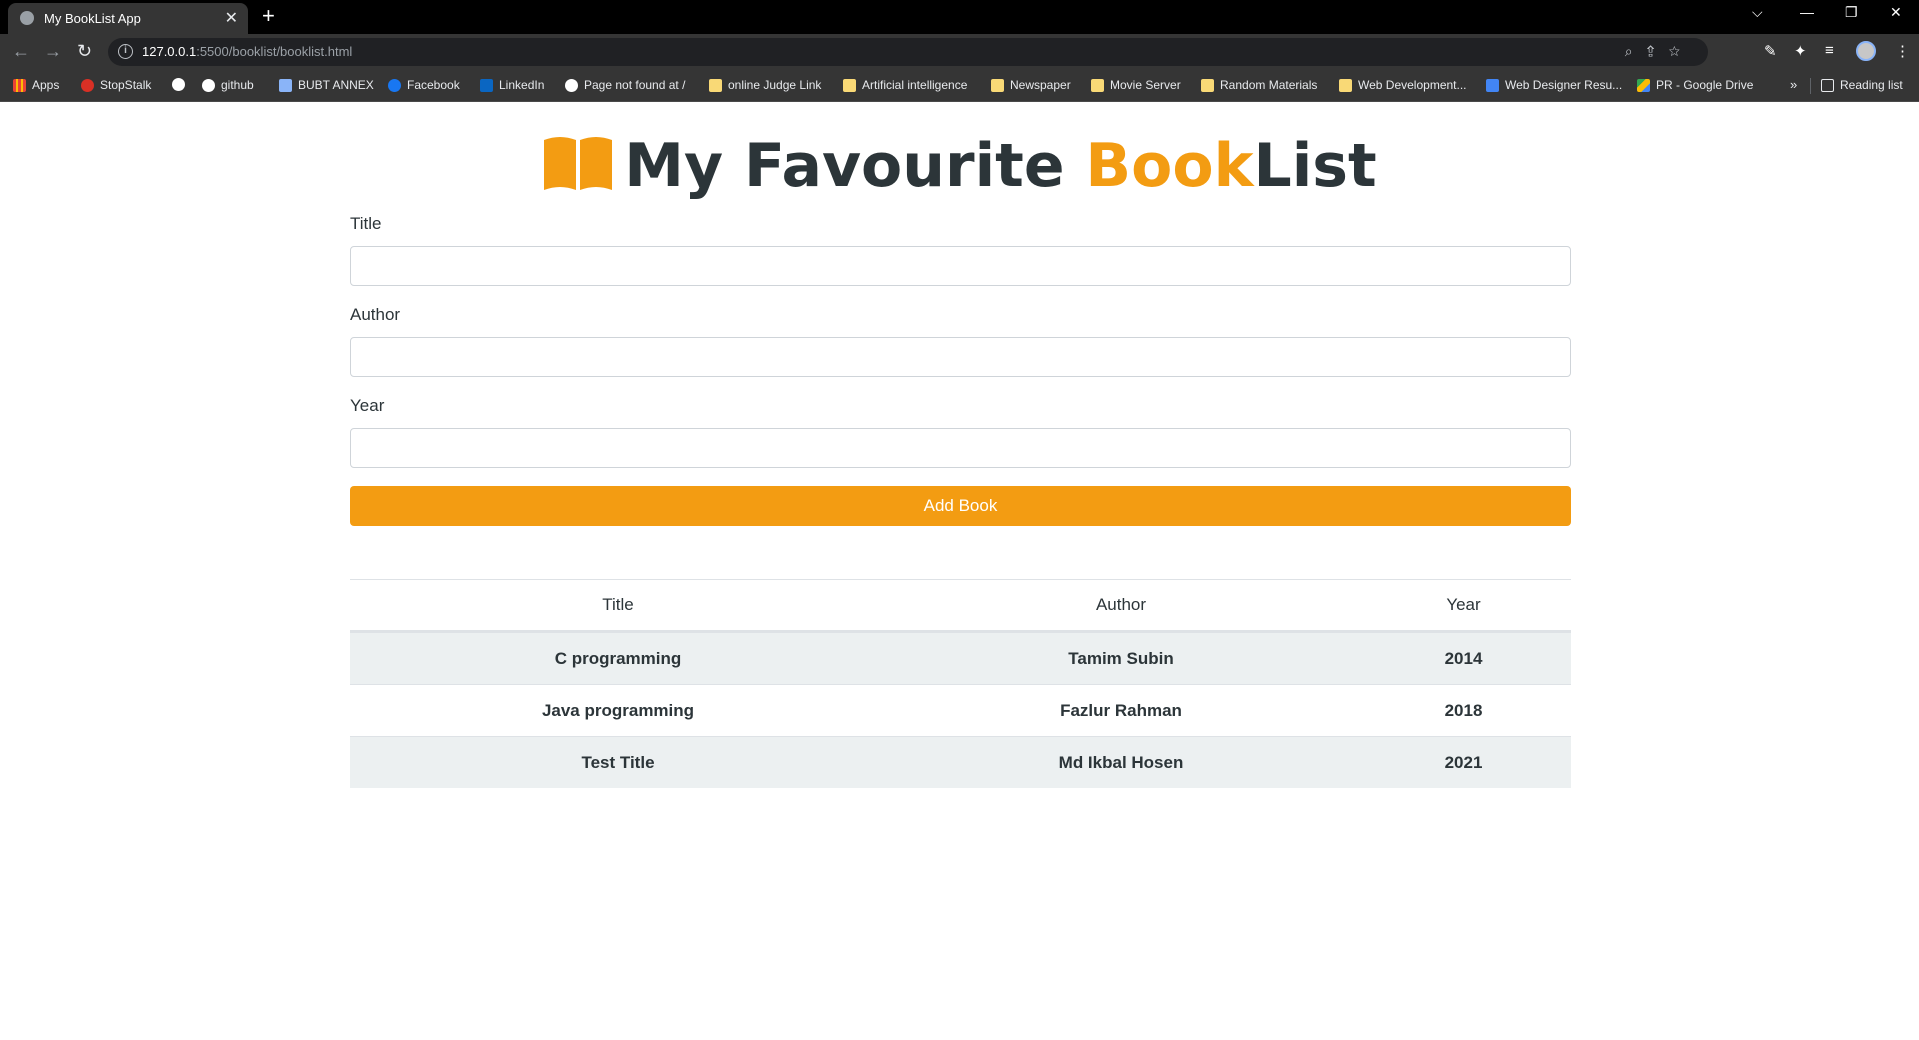  I want to click on url-text: 127.0.0.1:5500/booklist/booklist.html, so click(247, 51).